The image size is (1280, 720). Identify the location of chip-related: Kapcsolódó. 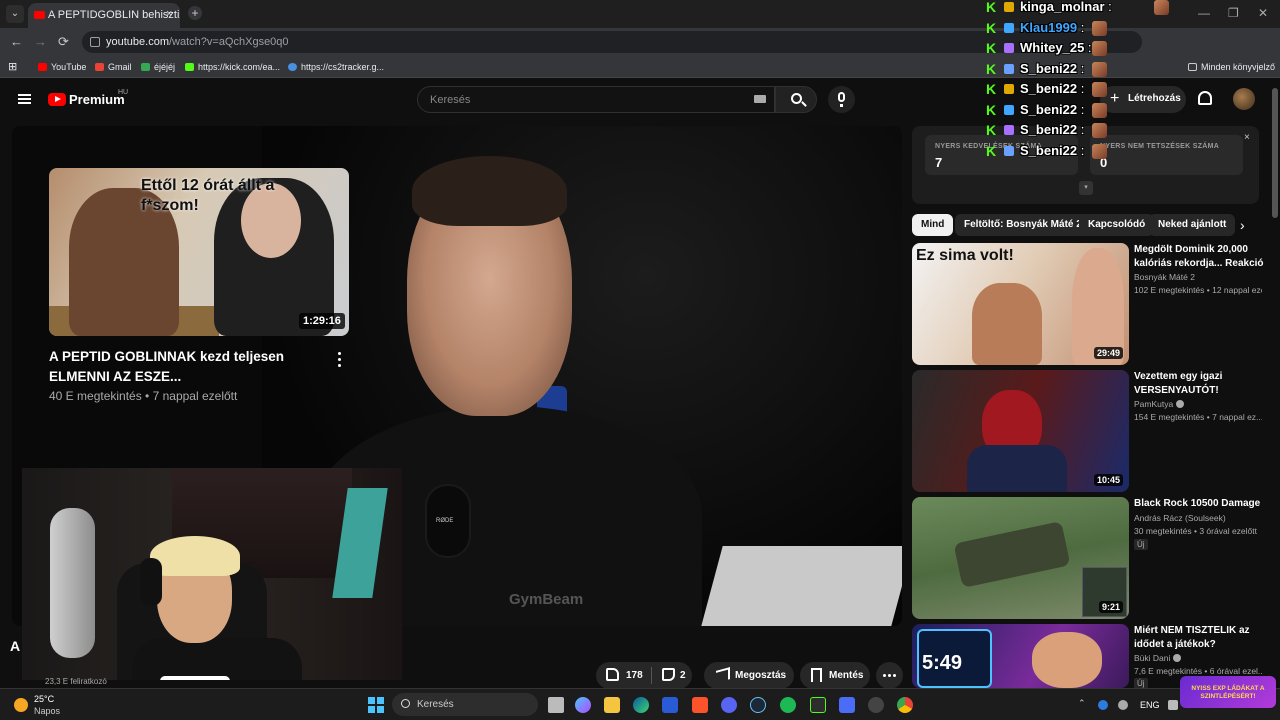
(1117, 225).